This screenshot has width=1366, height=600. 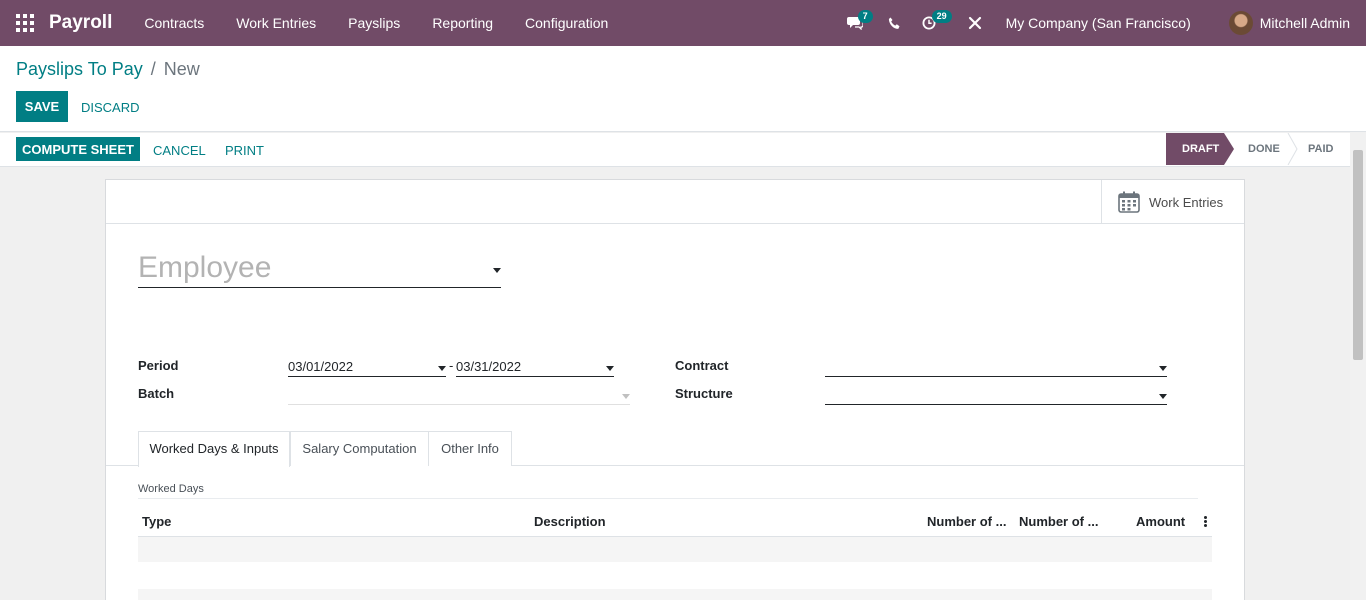 What do you see at coordinates (1163, 368) in the screenshot?
I see `contract-dropdown-icon` at bounding box center [1163, 368].